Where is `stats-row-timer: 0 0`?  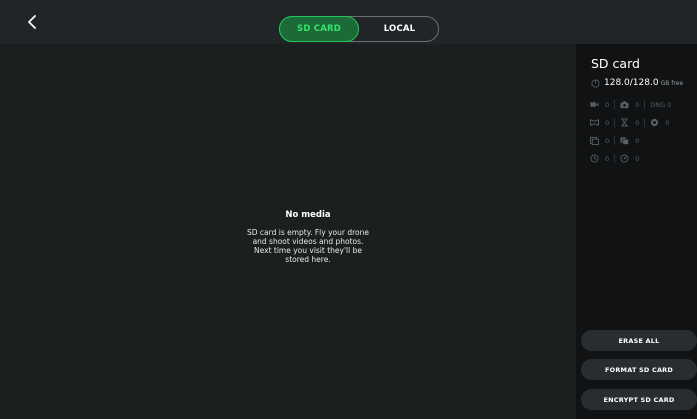 stats-row-timer: 0 0 is located at coordinates (614, 158).